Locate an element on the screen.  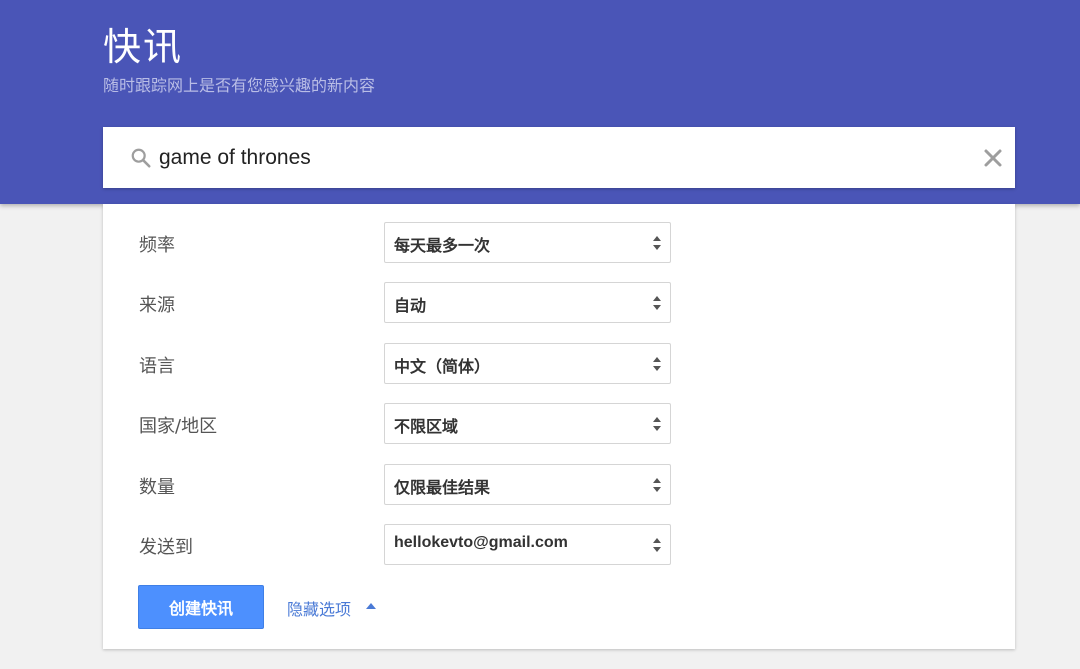
frequency-value: 每天最多一次 is located at coordinates (442, 246).